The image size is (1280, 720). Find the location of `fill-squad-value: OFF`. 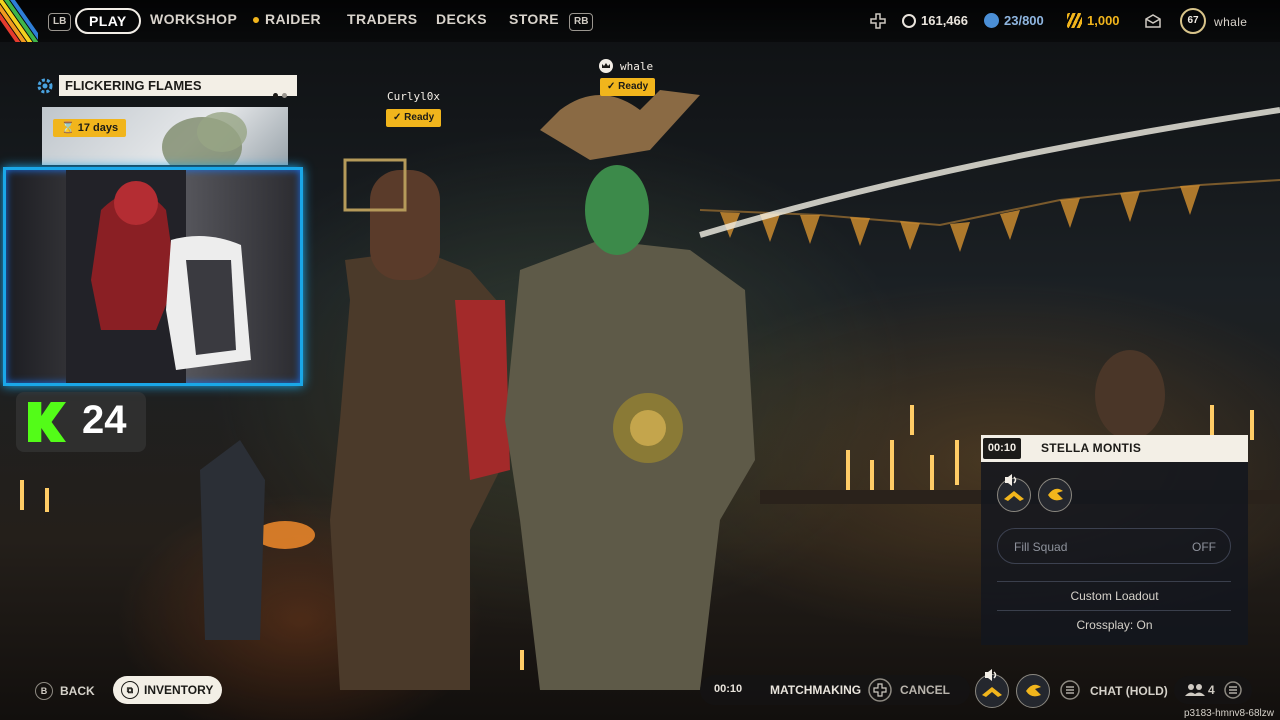

fill-squad-value: OFF is located at coordinates (1204, 547).